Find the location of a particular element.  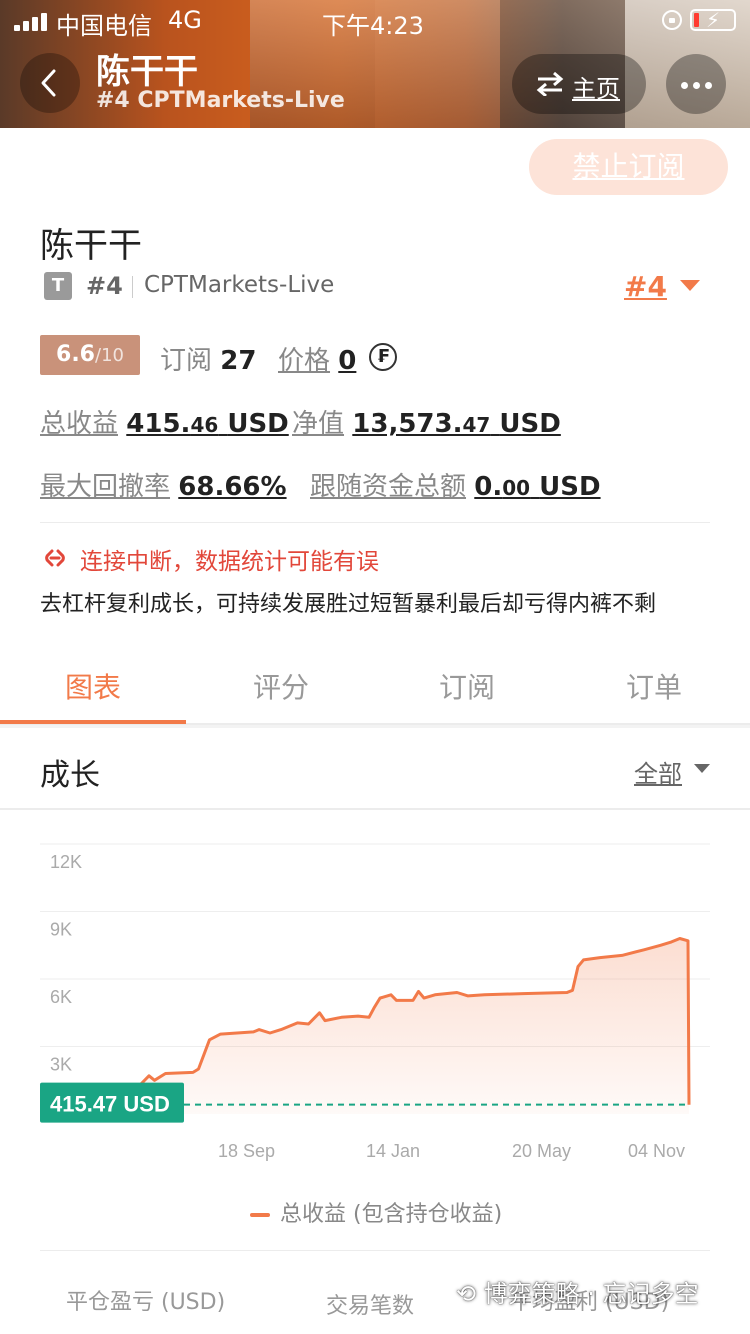

closed-pnl-label: 平仓盈亏 (USD) is located at coordinates (146, 1302).